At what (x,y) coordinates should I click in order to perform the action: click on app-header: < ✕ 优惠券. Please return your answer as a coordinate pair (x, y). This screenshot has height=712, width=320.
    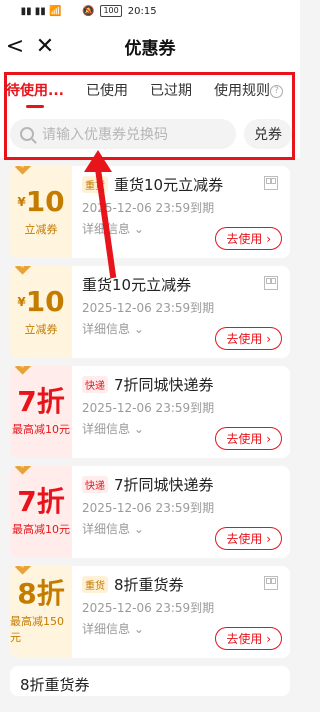
    Looking at the image, I should click on (150, 46).